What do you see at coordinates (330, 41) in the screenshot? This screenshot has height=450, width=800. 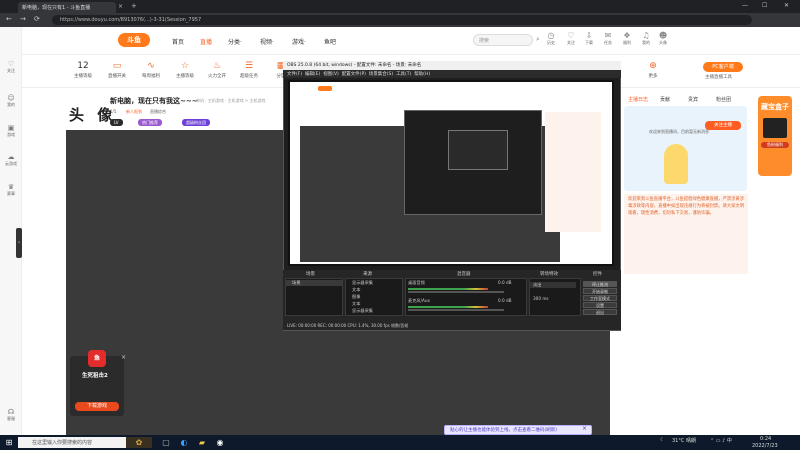 I see `nav-yuba: 鱼吧` at bounding box center [330, 41].